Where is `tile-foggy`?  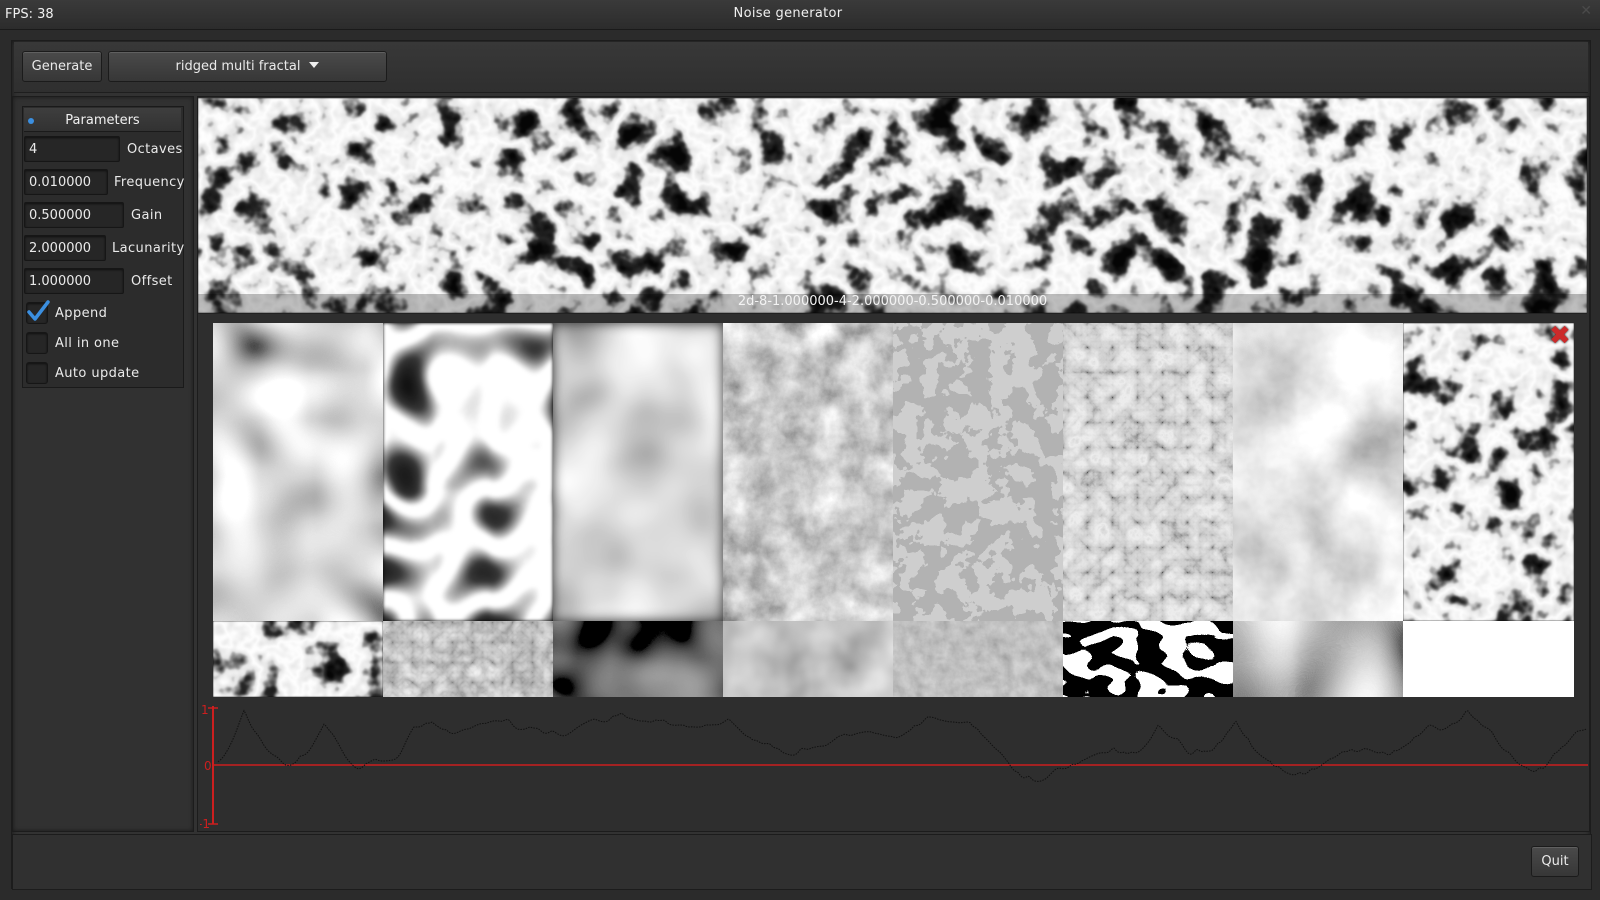
tile-foggy is located at coordinates (808, 659).